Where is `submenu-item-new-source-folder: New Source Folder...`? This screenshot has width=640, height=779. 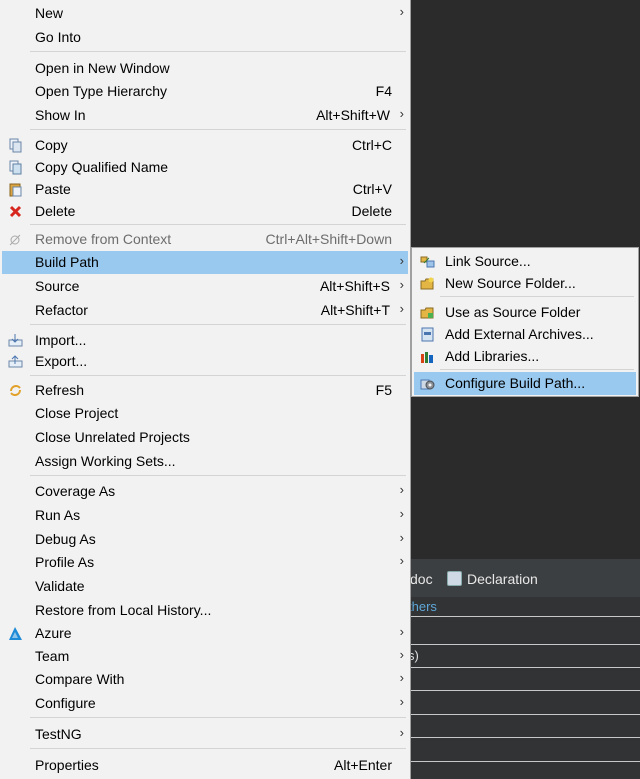
submenu-item-new-source-folder: New Source Folder... is located at coordinates (525, 283).